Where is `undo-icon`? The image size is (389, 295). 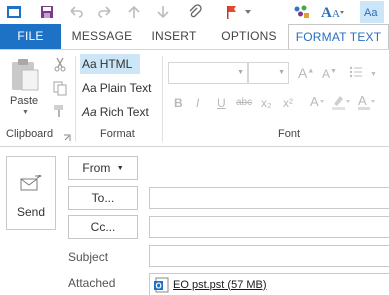 undo-icon is located at coordinates (76, 12).